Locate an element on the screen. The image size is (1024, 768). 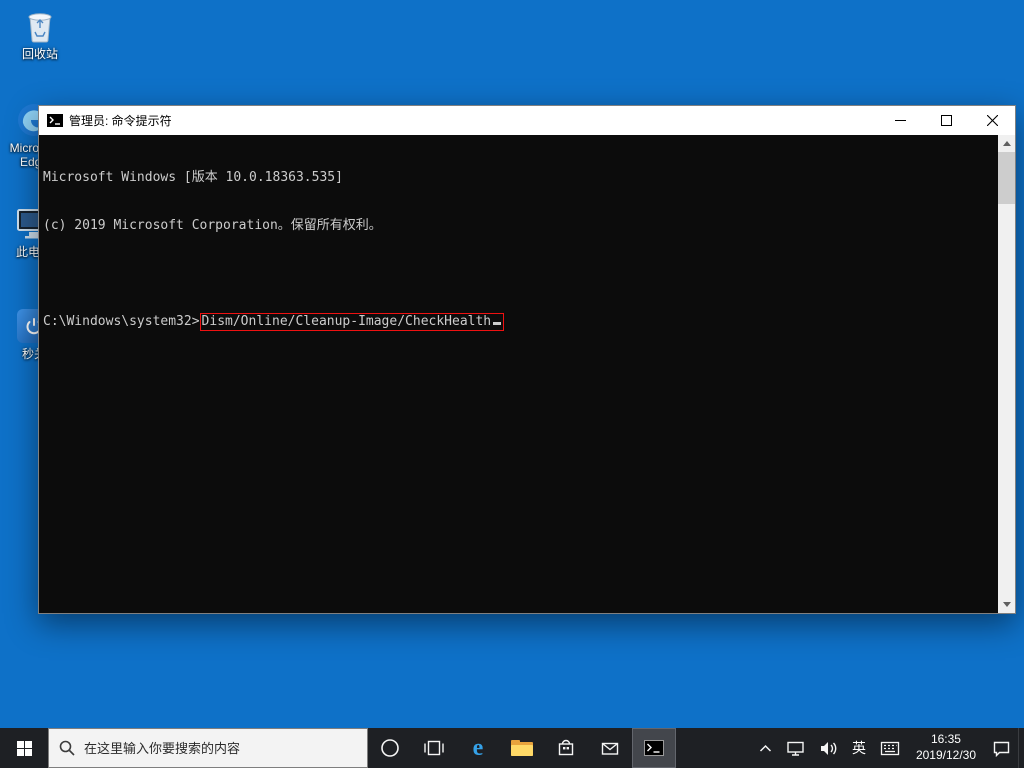
clock-date: 2019/12/30 is located at coordinates (945, 755).